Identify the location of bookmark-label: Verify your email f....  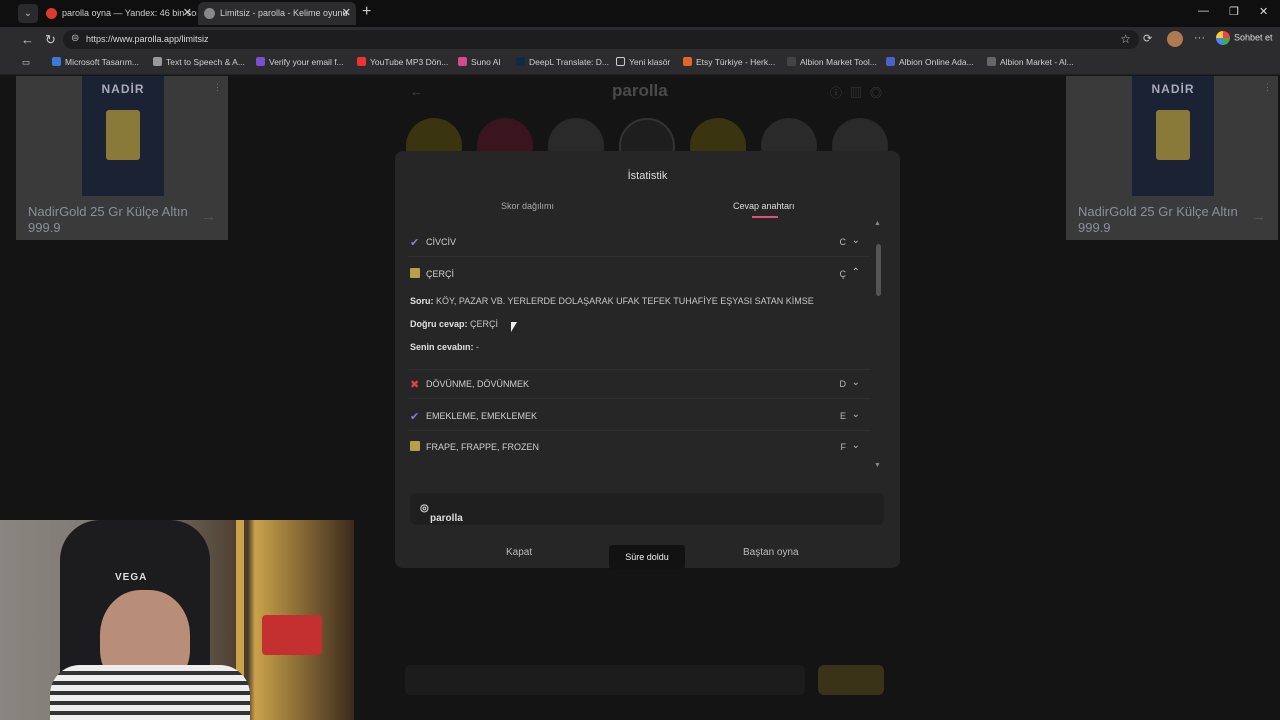
(306, 62).